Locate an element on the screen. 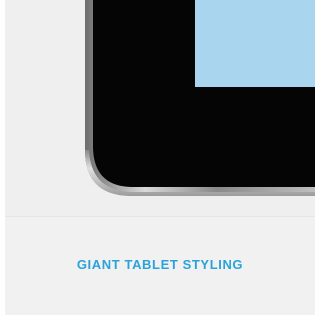  card-caption: GIANT TABLET STYLING is located at coordinates (160, 264).